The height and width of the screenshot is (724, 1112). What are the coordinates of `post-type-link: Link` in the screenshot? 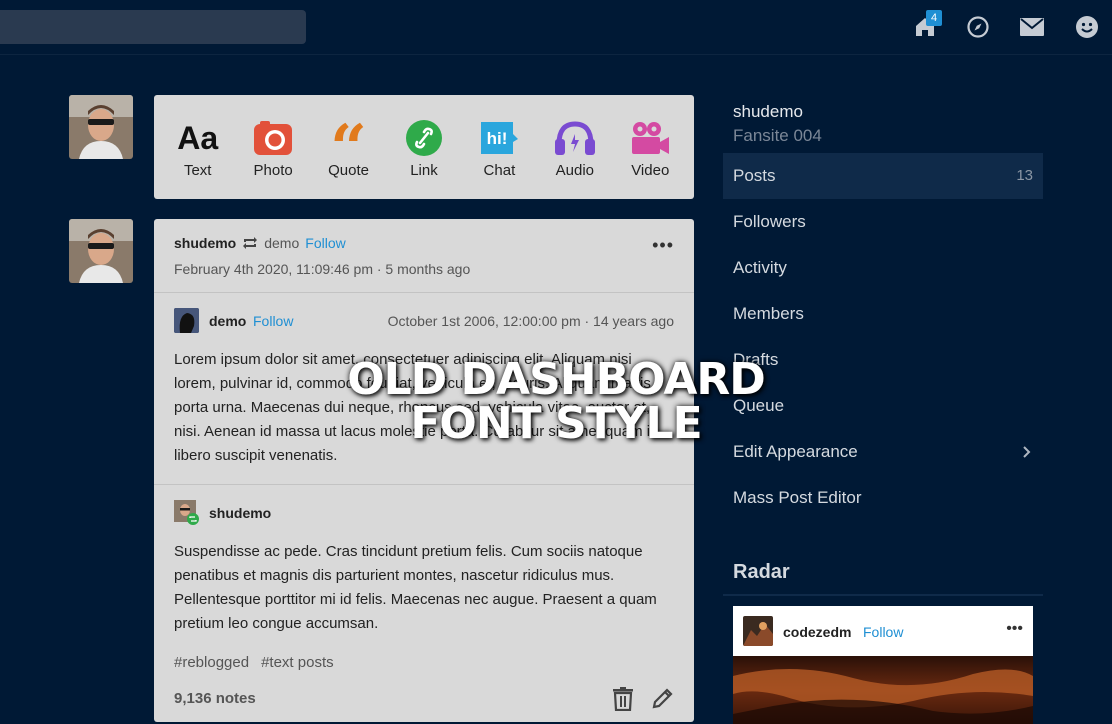 It's located at (424, 147).